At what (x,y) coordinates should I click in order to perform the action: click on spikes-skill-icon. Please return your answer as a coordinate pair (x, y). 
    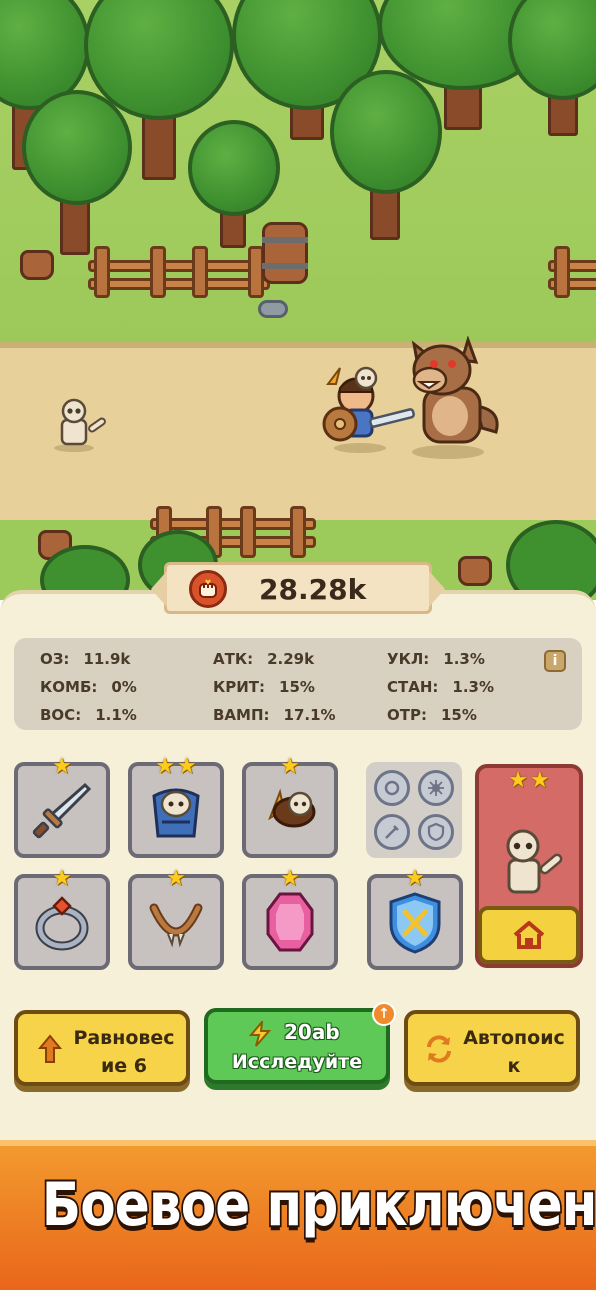
    Looking at the image, I should click on (436, 788).